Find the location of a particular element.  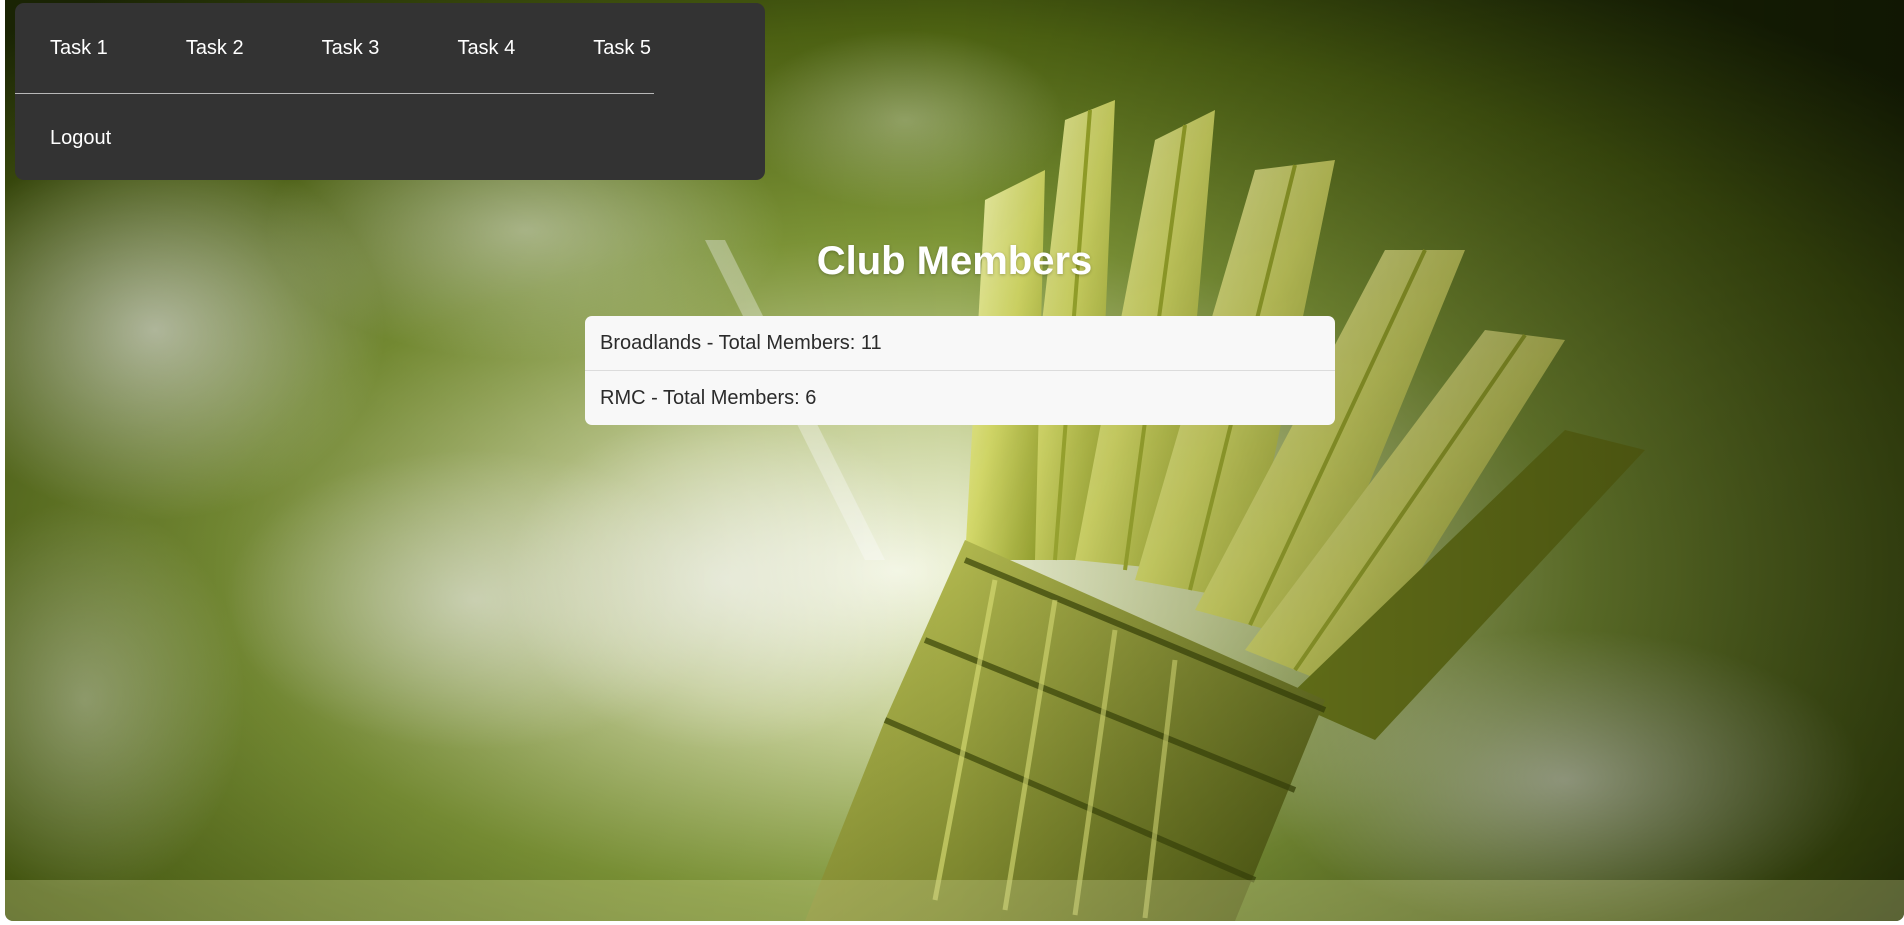

list-item-club-rmc: RMC - Total Members: 6 is located at coordinates (708, 398).